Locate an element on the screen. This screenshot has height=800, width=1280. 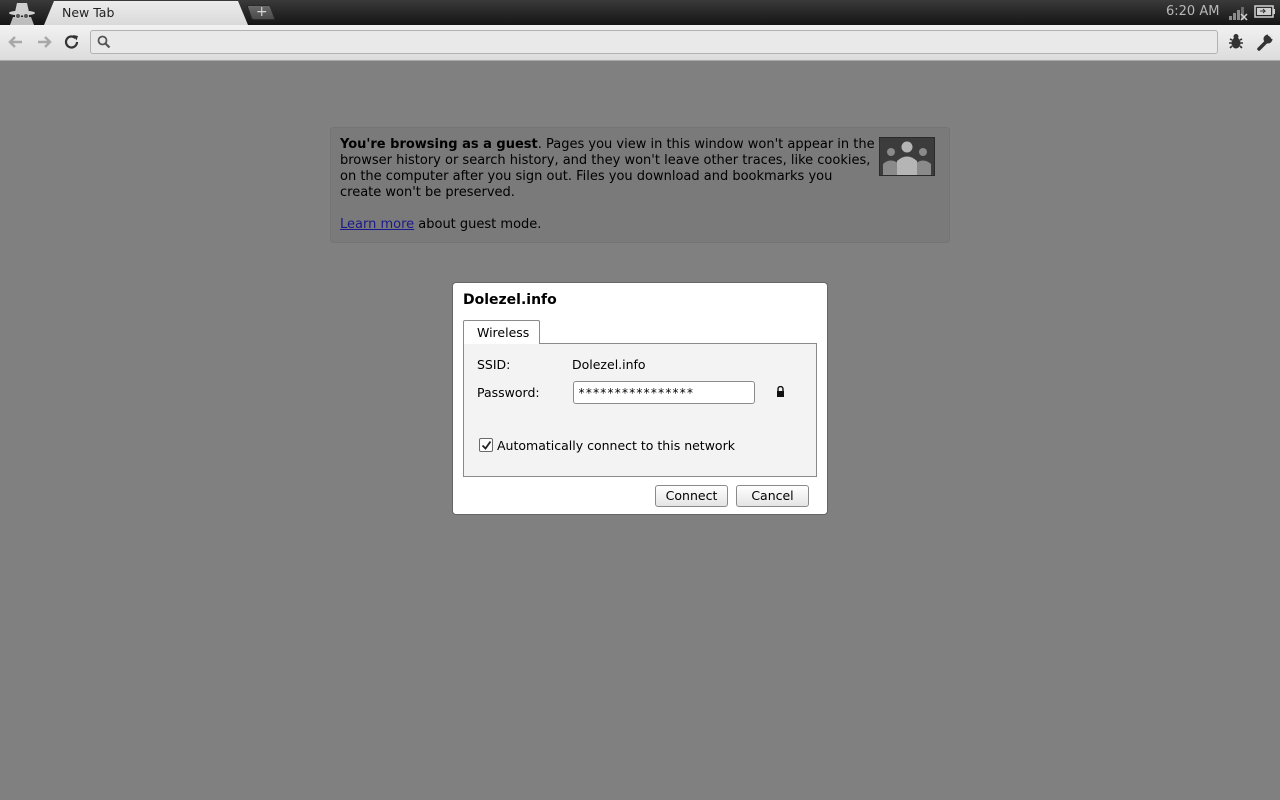
omnibox is located at coordinates (654, 42).